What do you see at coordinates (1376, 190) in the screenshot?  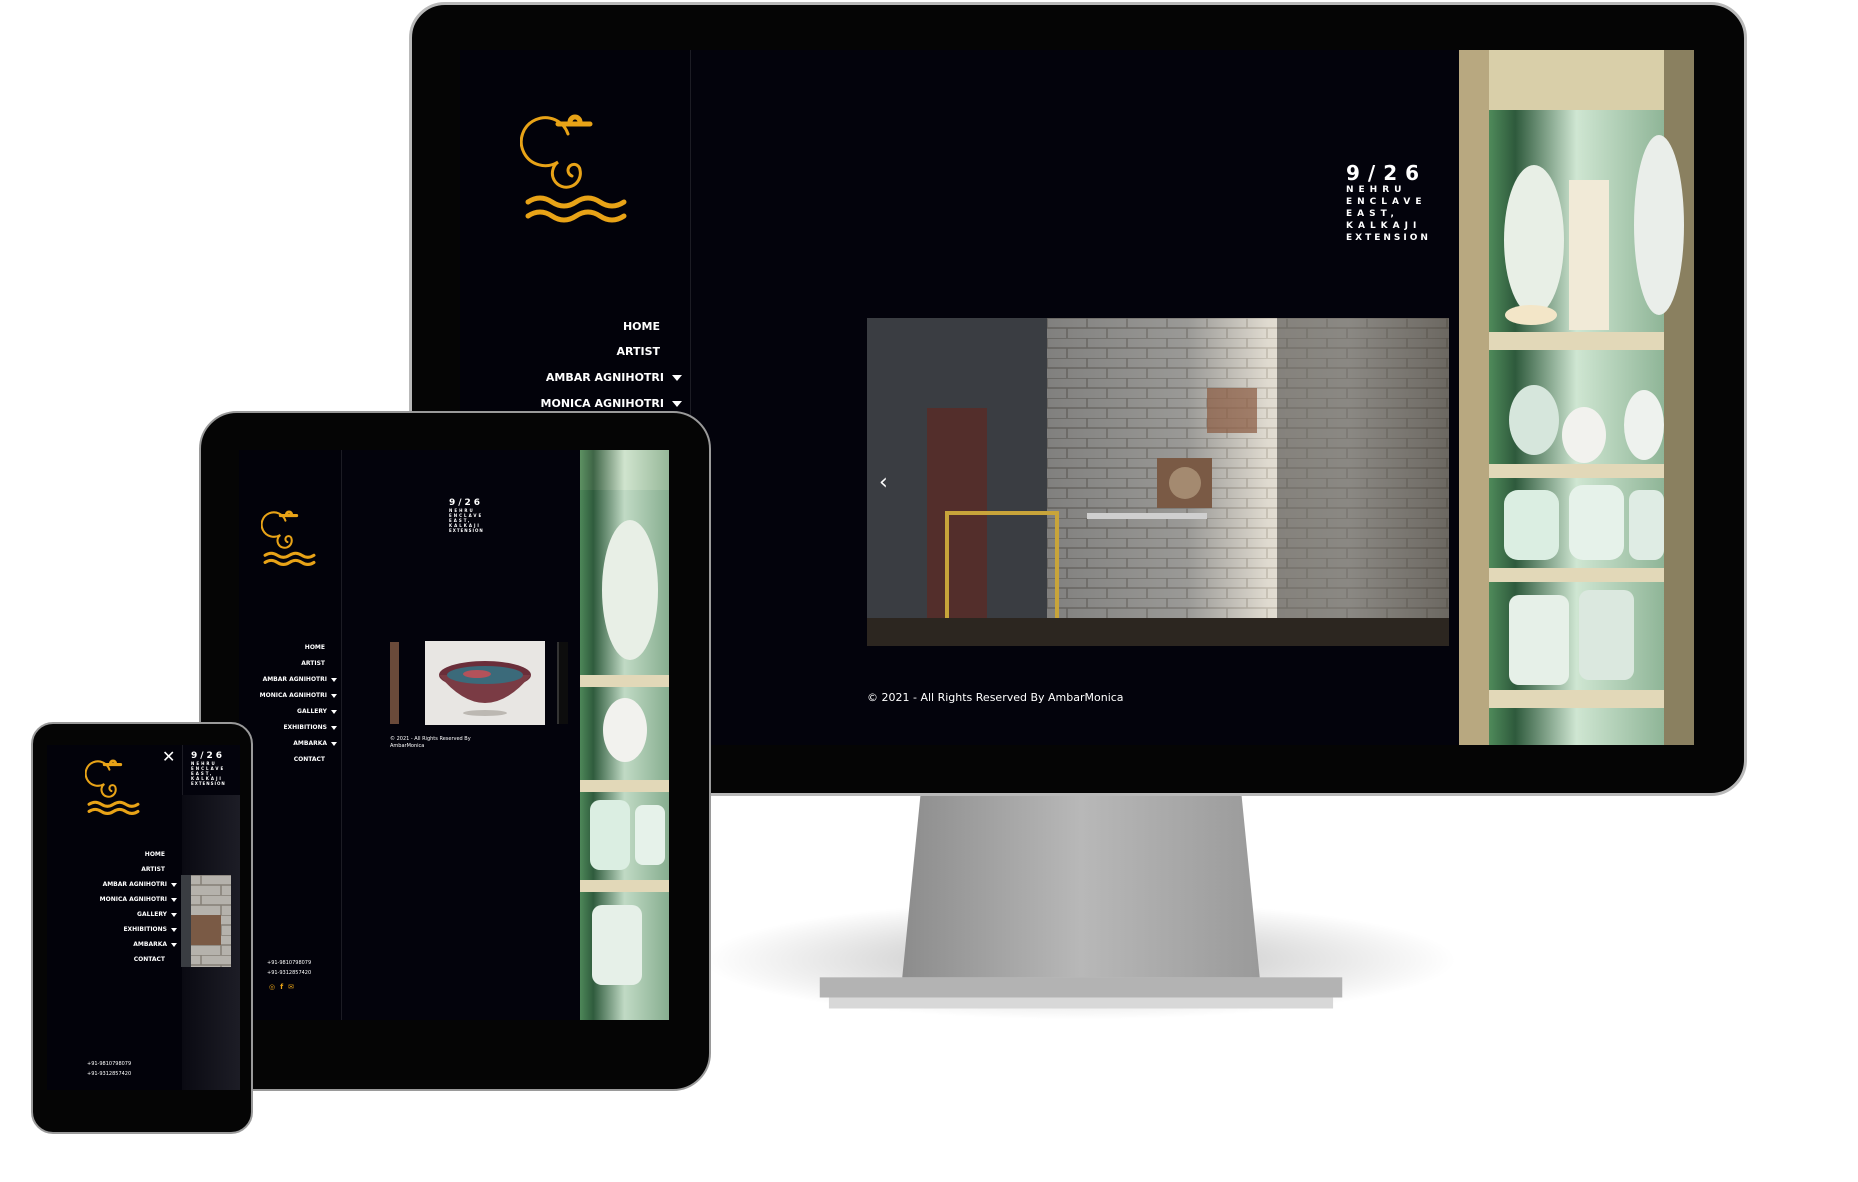 I see `address-line: NEHRU` at bounding box center [1376, 190].